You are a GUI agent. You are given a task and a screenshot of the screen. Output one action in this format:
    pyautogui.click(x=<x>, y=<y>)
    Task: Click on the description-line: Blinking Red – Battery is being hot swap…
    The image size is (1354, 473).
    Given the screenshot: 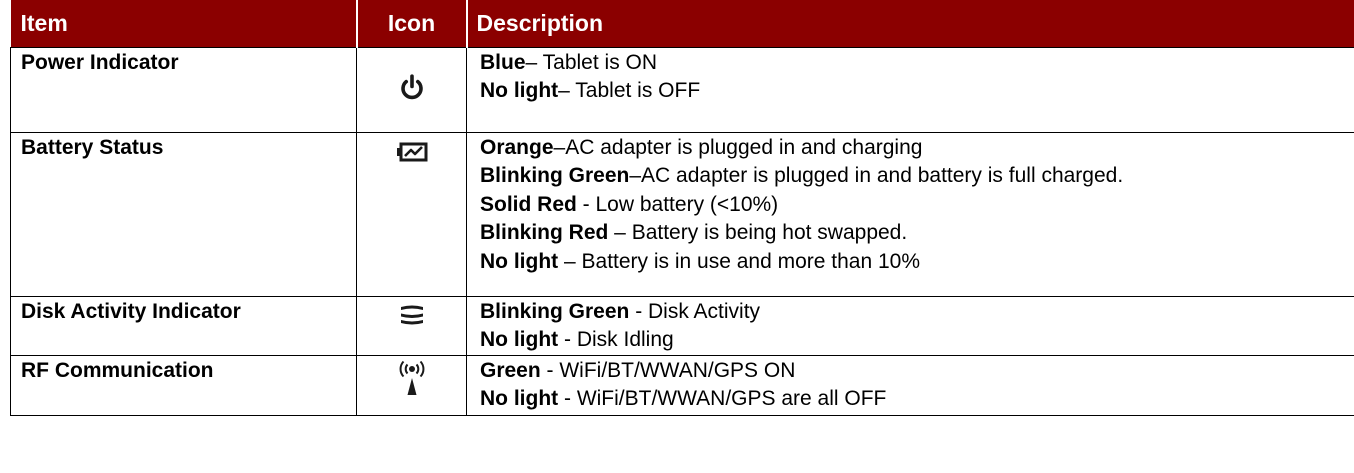 What is the action you would take?
    pyautogui.click(x=694, y=232)
    